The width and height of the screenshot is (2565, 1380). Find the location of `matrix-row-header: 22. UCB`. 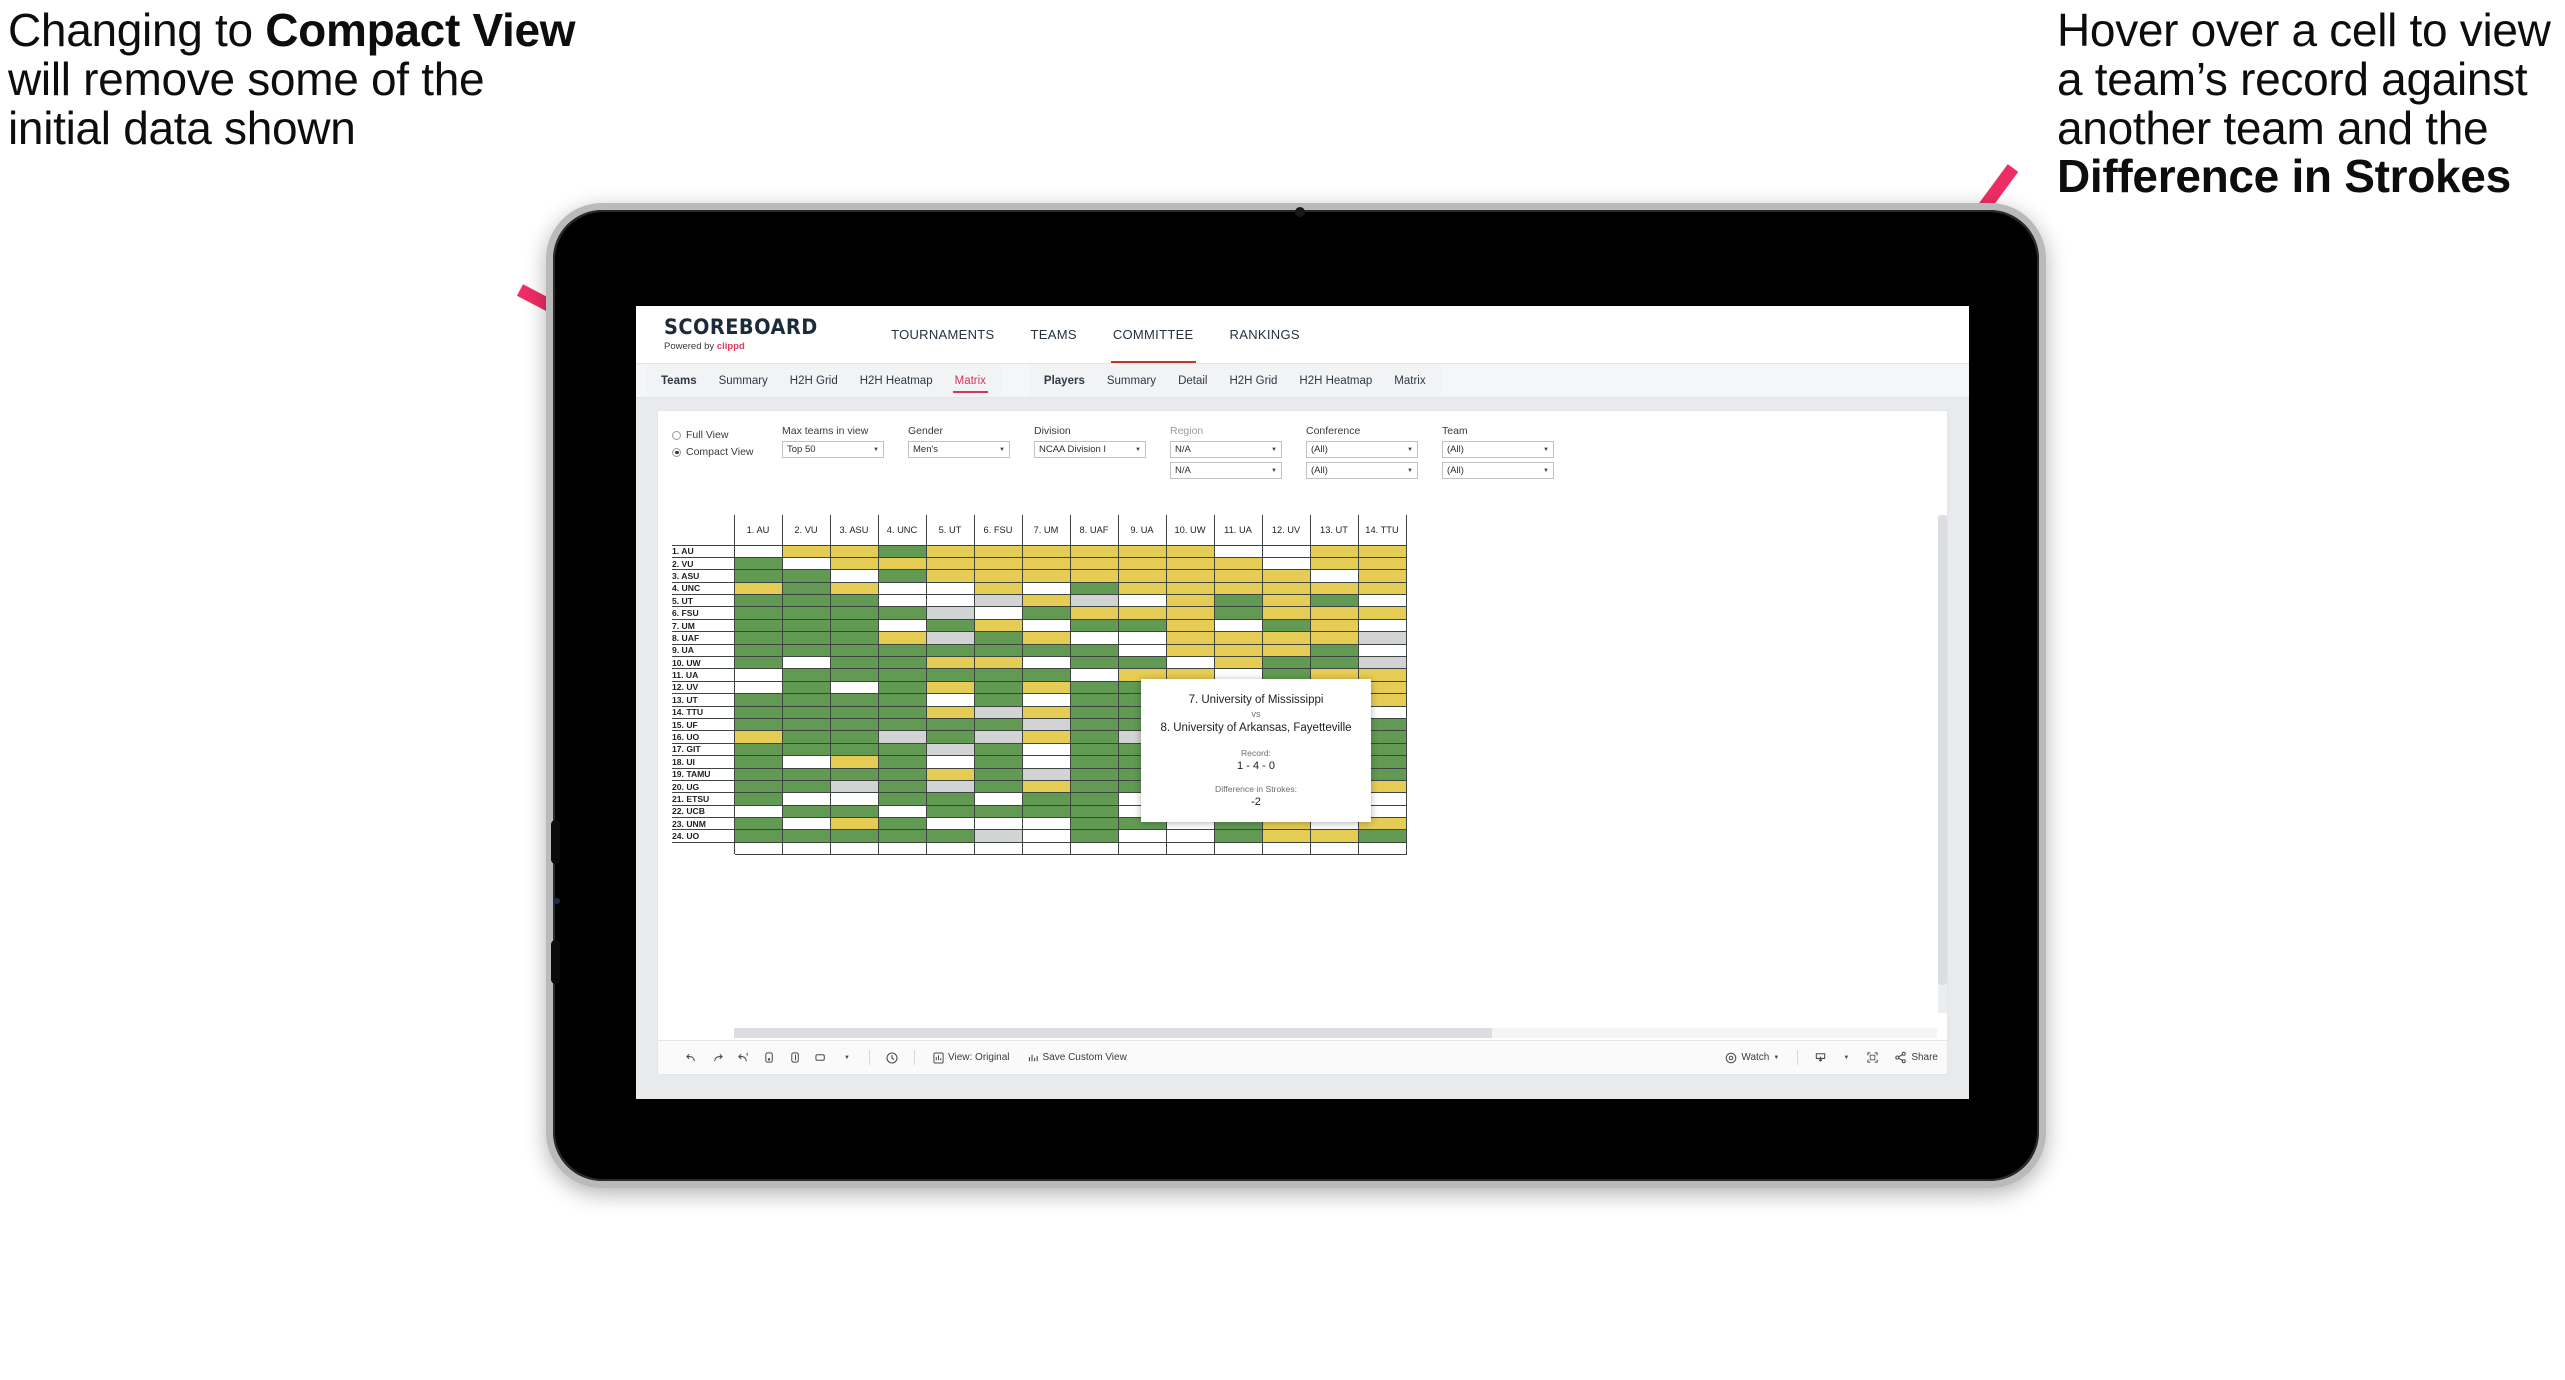

matrix-row-header: 22. UCB is located at coordinates (703, 811).